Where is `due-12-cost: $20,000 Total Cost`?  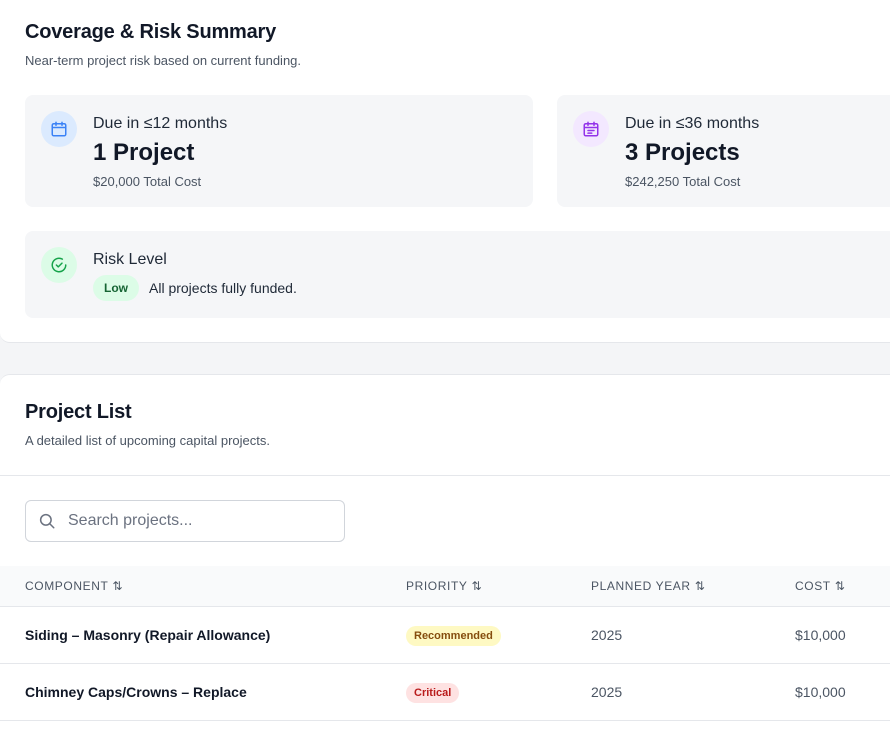
due-12-cost: $20,000 Total Cost is located at coordinates (147, 181).